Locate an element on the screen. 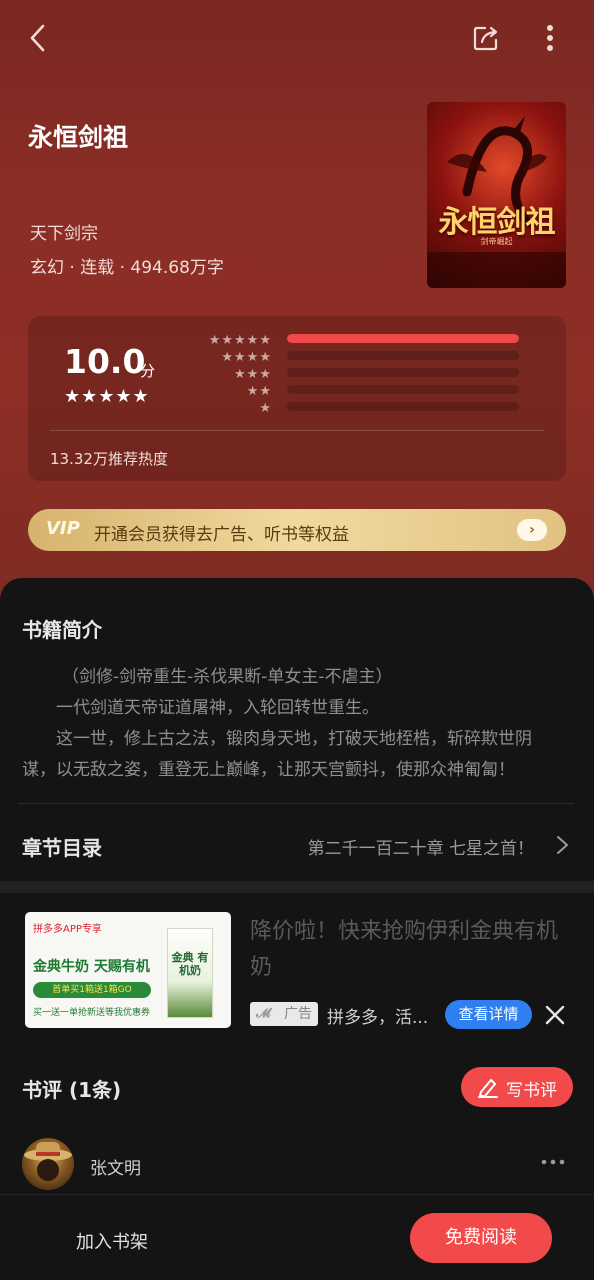 Image resolution: width=594 pixels, height=1280 pixels. star-row-4: ★★★★ is located at coordinates (246, 357).